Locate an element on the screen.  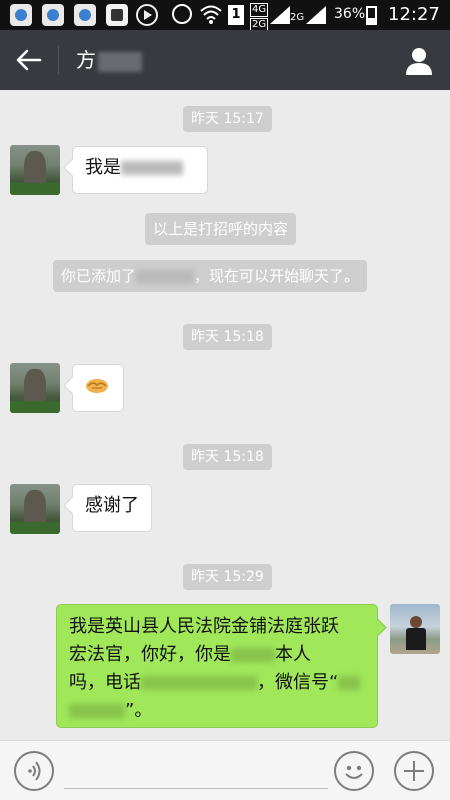
battery-percent: 36% is located at coordinates (350, 14).